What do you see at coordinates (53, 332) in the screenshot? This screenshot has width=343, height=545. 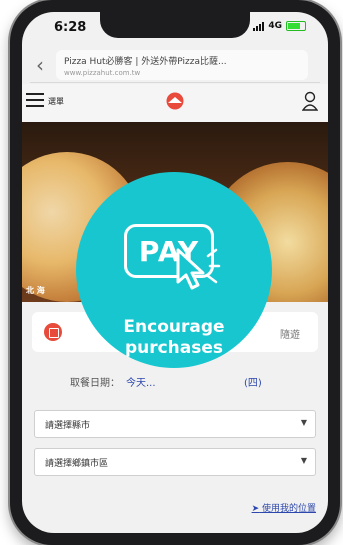 I see `calendar-icon` at bounding box center [53, 332].